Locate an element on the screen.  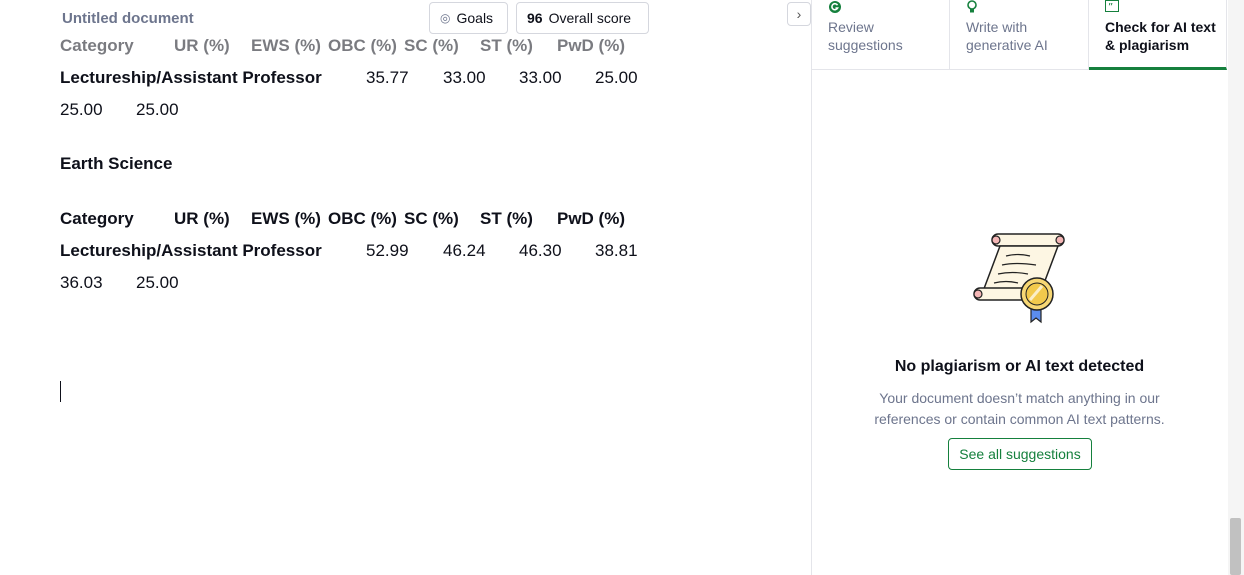
chevron-right-icon: › is located at coordinates (799, 14).